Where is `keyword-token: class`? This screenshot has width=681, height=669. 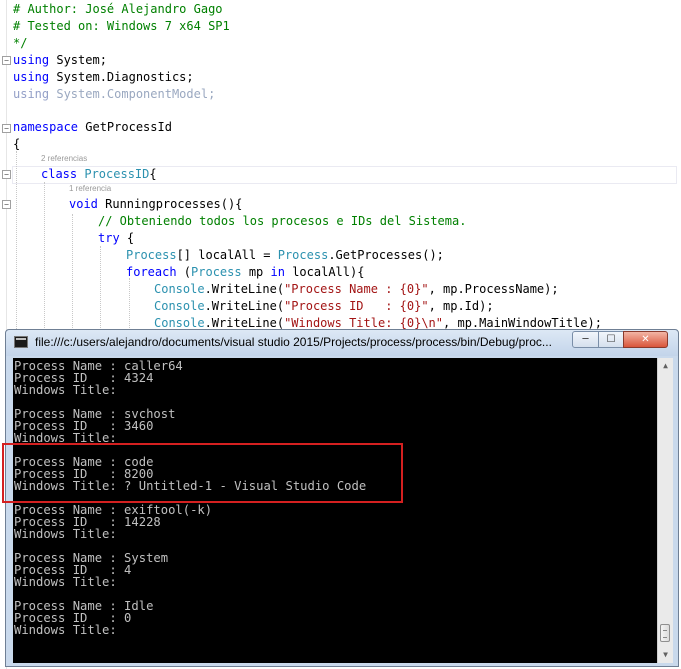
keyword-token: class is located at coordinates (59, 174).